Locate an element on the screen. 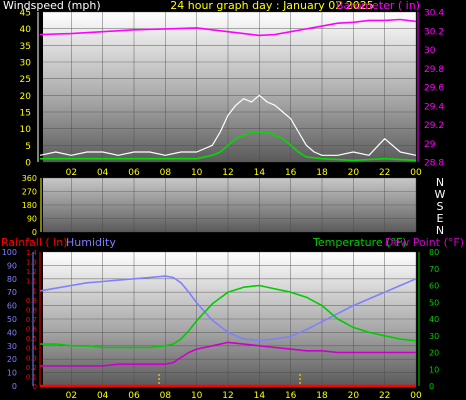 The image size is (466, 400). direction-tick-label: 360 is located at coordinates (29, 178).